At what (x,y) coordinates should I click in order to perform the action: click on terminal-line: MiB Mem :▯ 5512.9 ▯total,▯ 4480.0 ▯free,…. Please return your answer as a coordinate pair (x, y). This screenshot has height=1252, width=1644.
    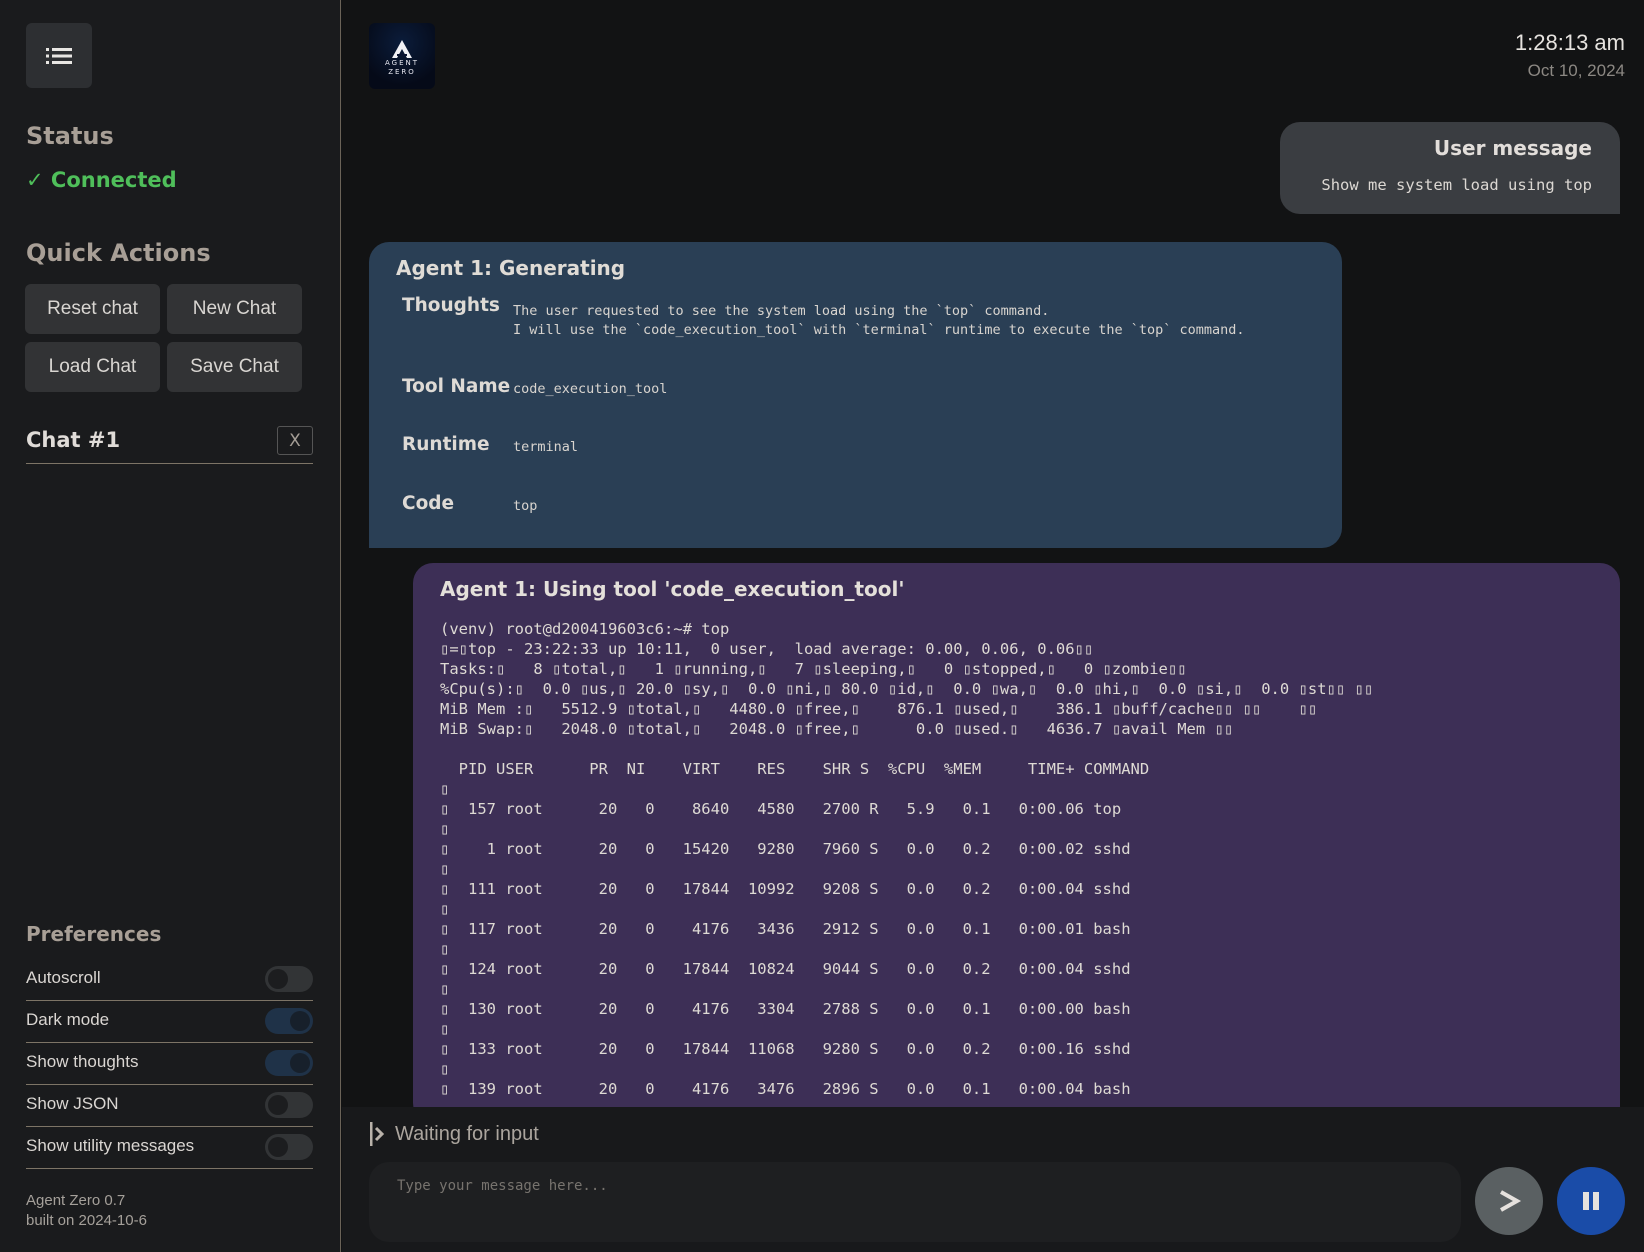
    Looking at the image, I should click on (879, 709).